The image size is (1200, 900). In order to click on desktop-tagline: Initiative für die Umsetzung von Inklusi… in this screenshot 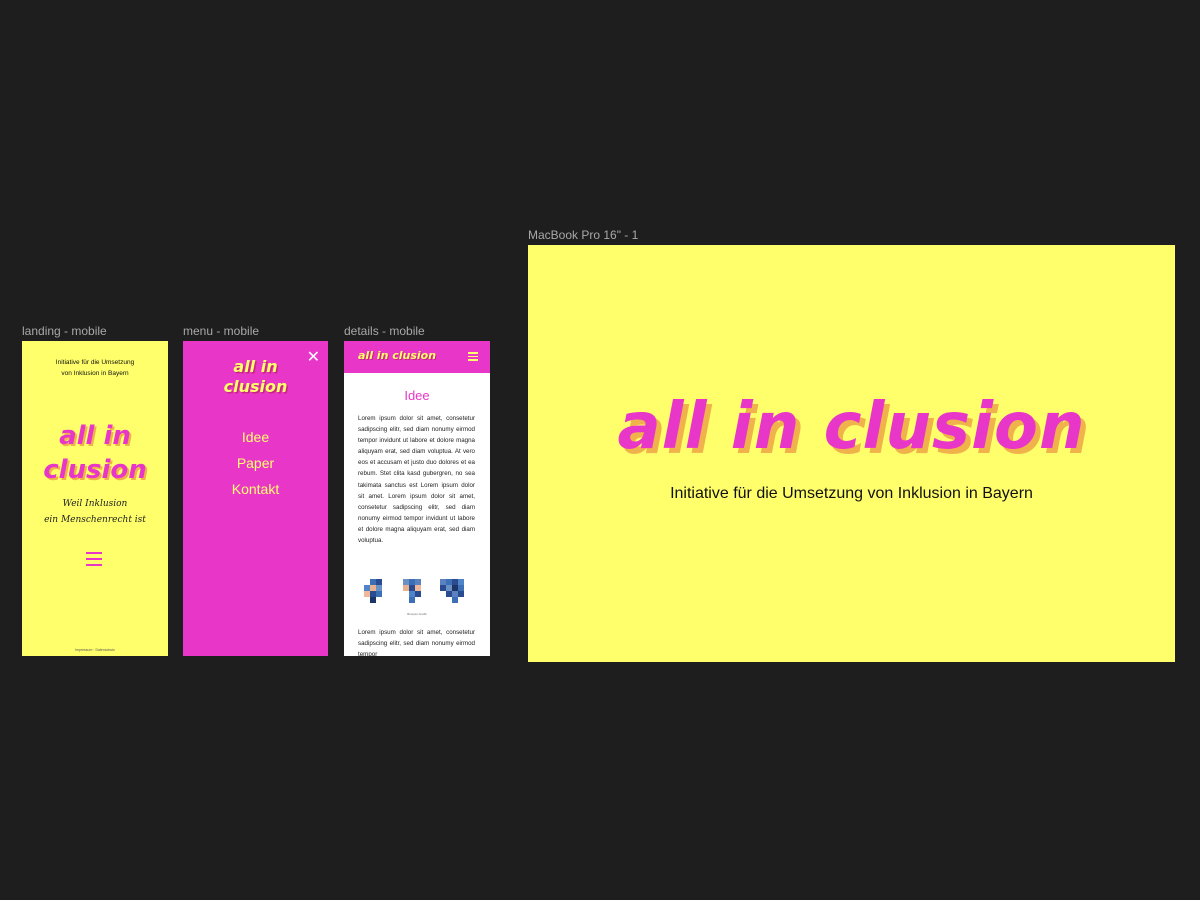, I will do `click(851, 493)`.